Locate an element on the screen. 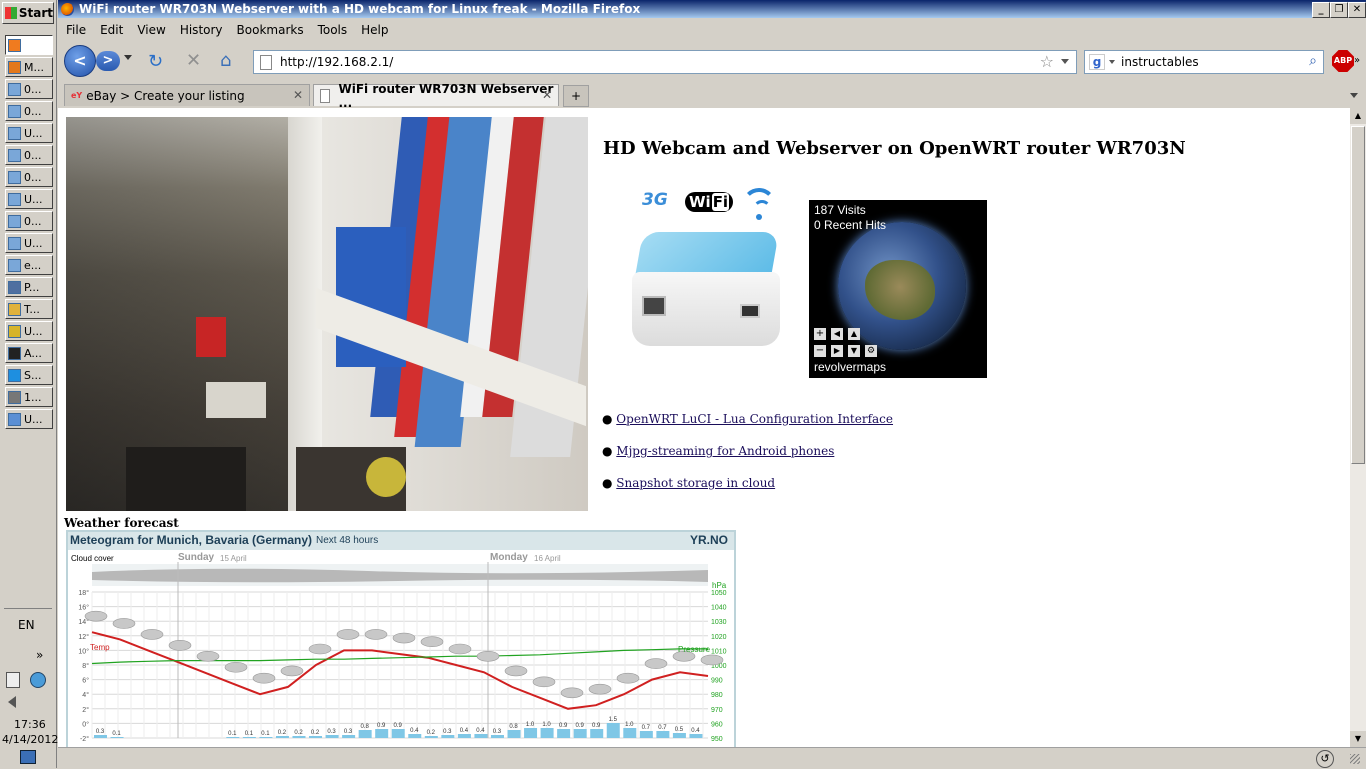 Image resolution: width=1366 pixels, height=769 pixels. home-icon: ⌂ is located at coordinates (225, 60).